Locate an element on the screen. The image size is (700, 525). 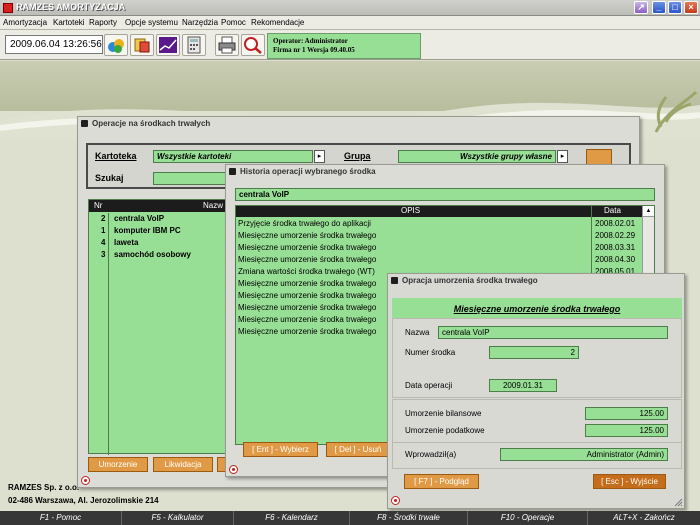
title-bar: RAMZES AMORTYZACJA ↗ _ □ × is located at coordinates (350, 8).